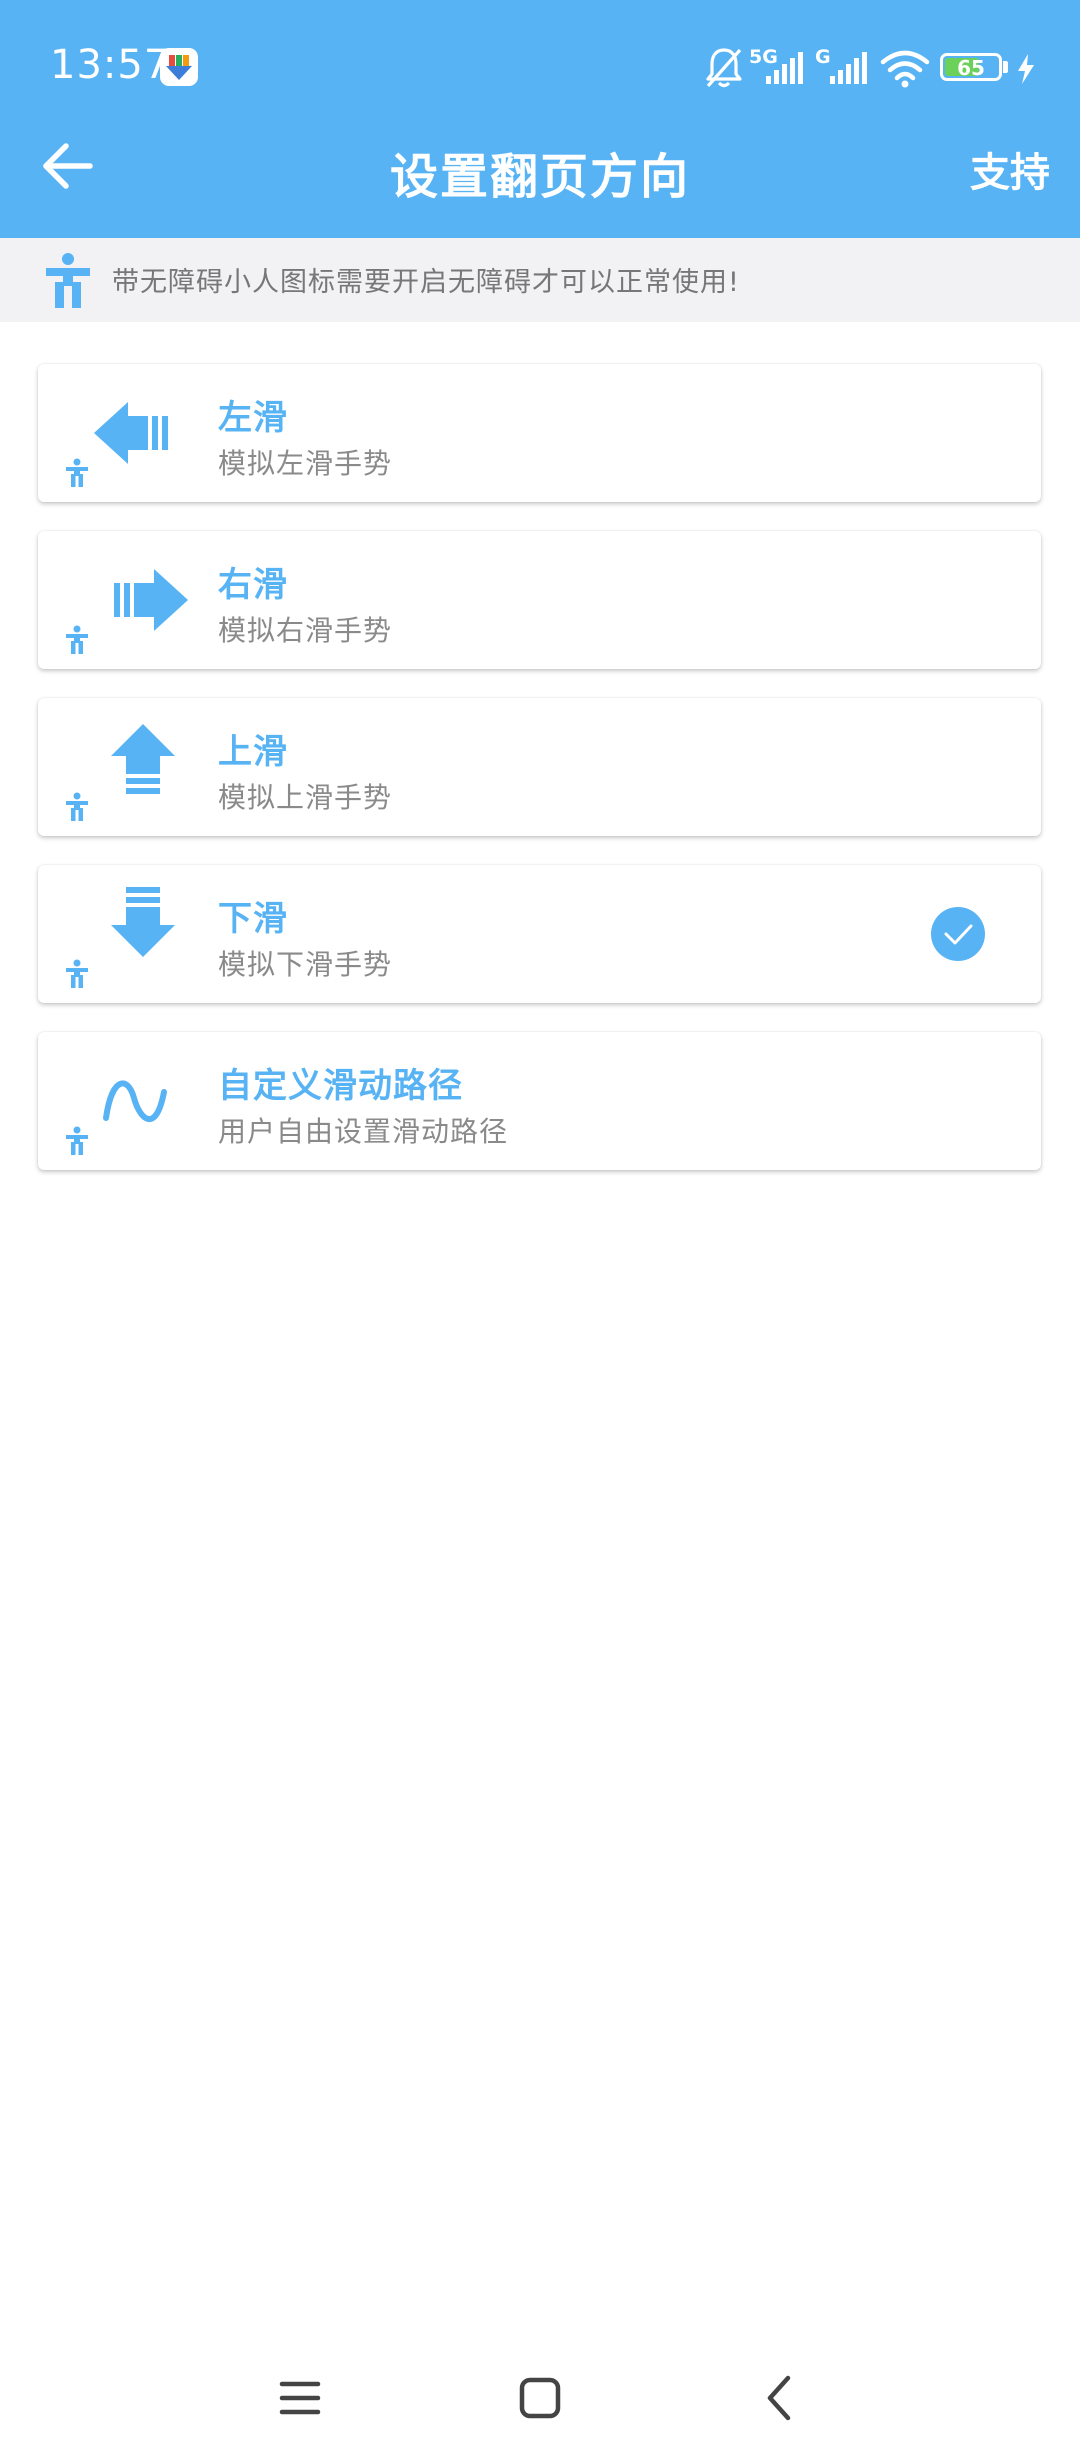  Describe the element at coordinates (539, 433) in the screenshot. I see `option-swipe-left: 左滑 模拟左滑手势` at that location.